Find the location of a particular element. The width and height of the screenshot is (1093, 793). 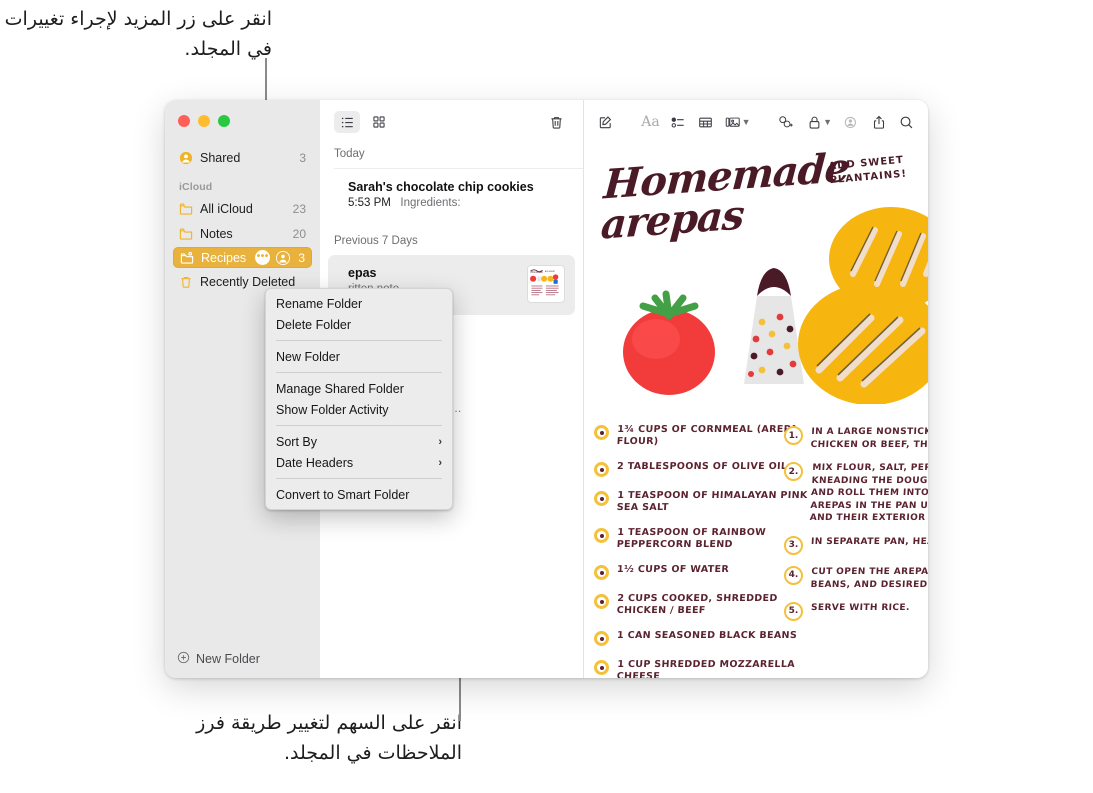

menu-item-new-folder: New Folder is located at coordinates (359, 356).